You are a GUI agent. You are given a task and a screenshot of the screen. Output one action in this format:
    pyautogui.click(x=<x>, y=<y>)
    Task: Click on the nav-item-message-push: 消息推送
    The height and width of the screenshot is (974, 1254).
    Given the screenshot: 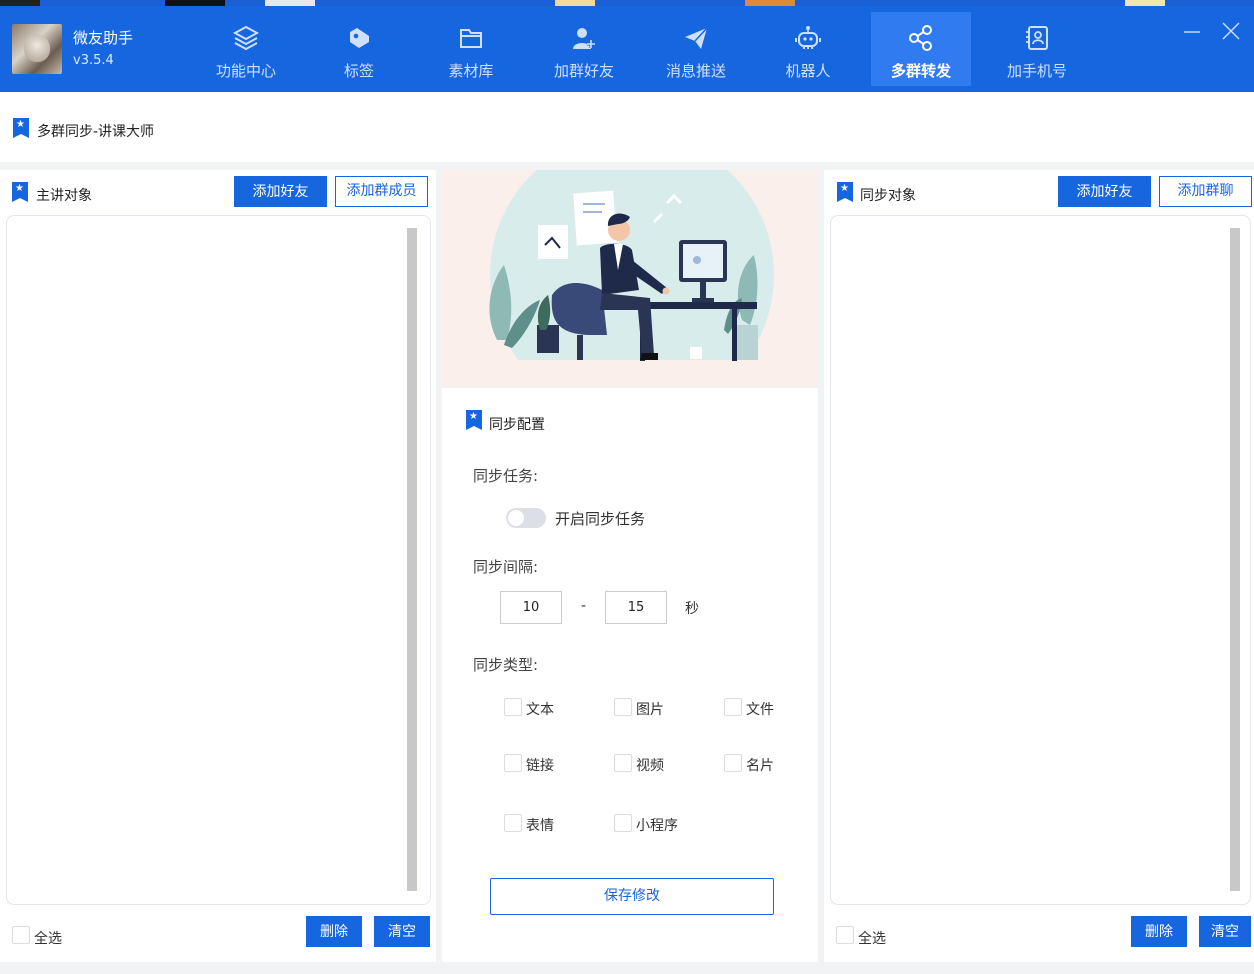 What is the action you would take?
    pyautogui.click(x=696, y=49)
    